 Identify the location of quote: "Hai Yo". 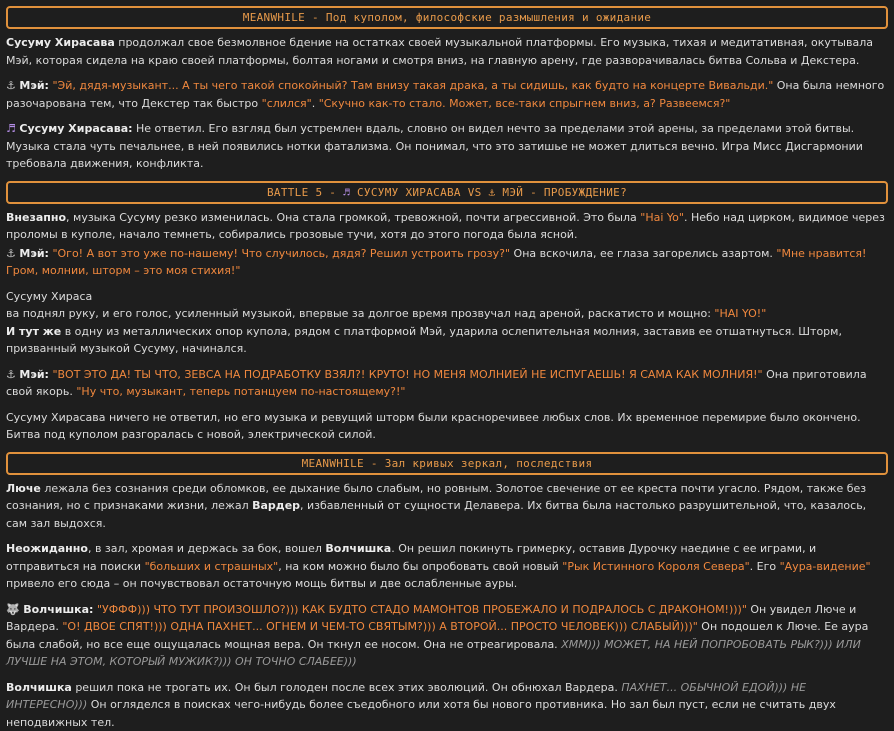
(662, 217).